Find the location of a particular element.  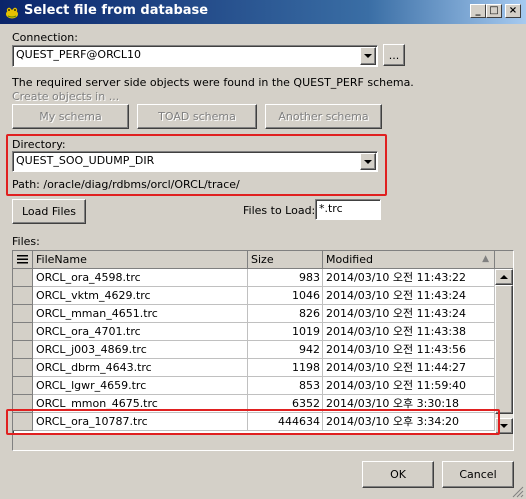

cell-modified: 2014/03/10 오전 11:44:27 is located at coordinates (409, 368).